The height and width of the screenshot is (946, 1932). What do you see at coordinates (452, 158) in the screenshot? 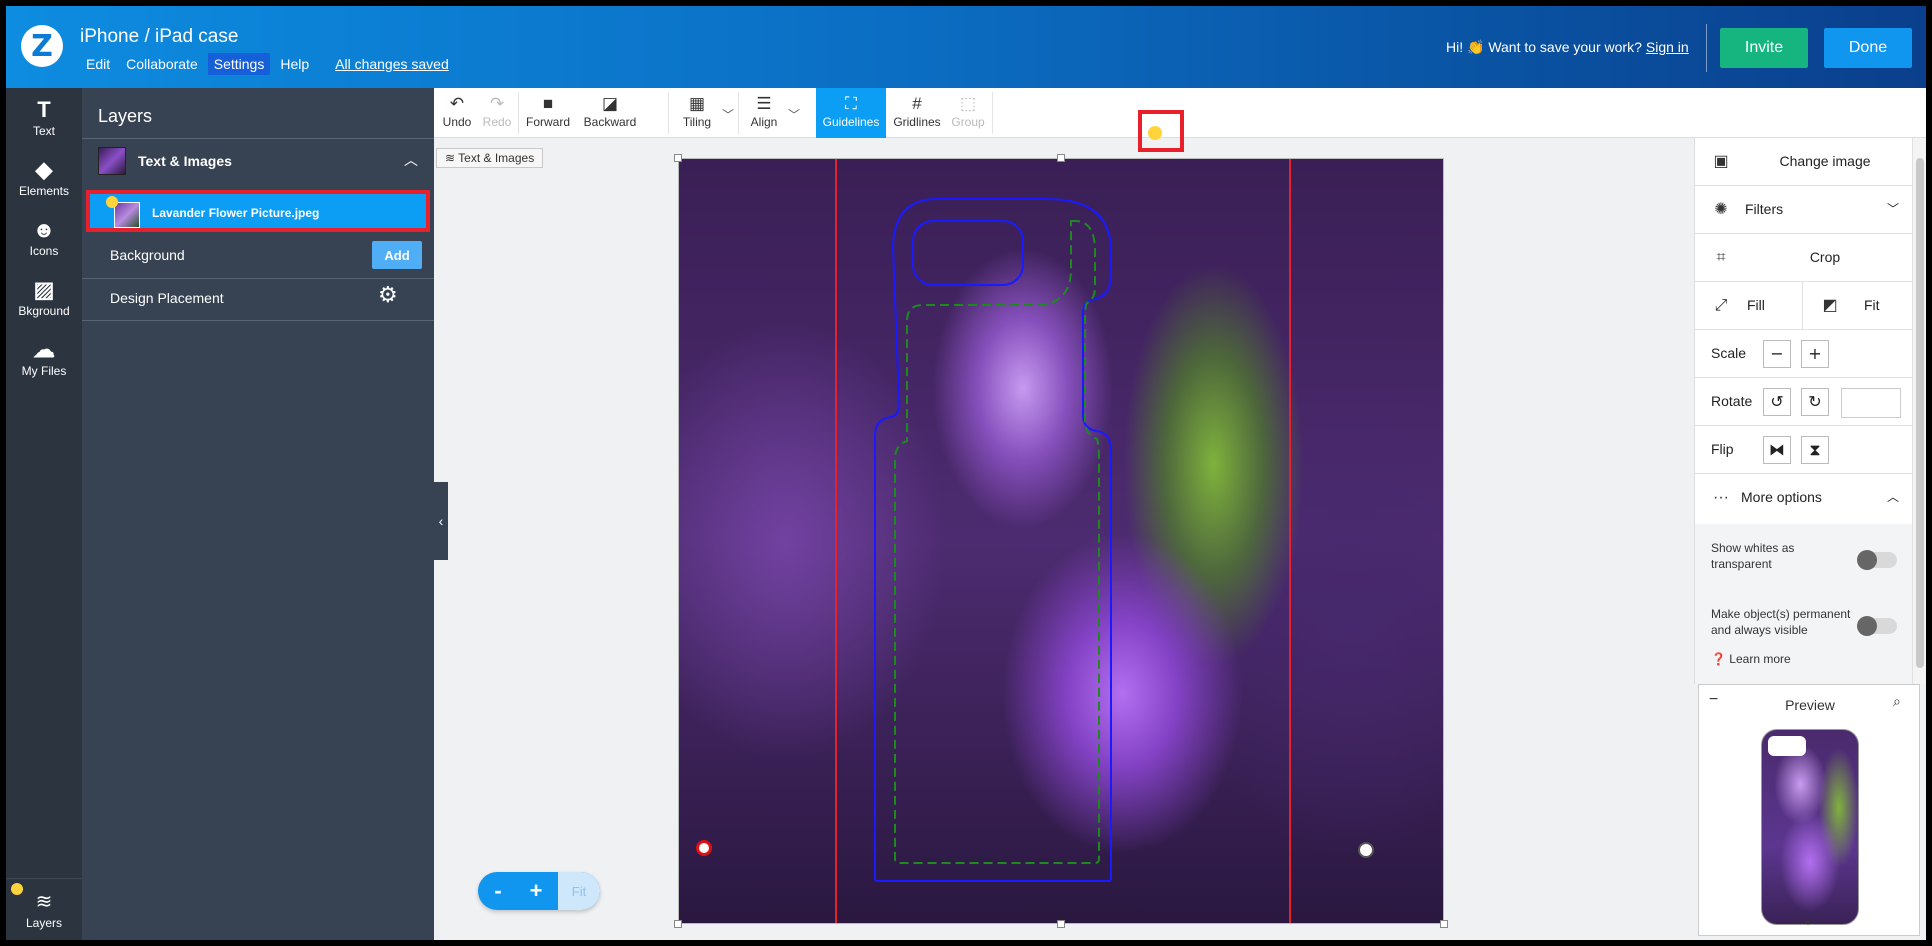
I see `layers-icon: ≋` at bounding box center [452, 158].